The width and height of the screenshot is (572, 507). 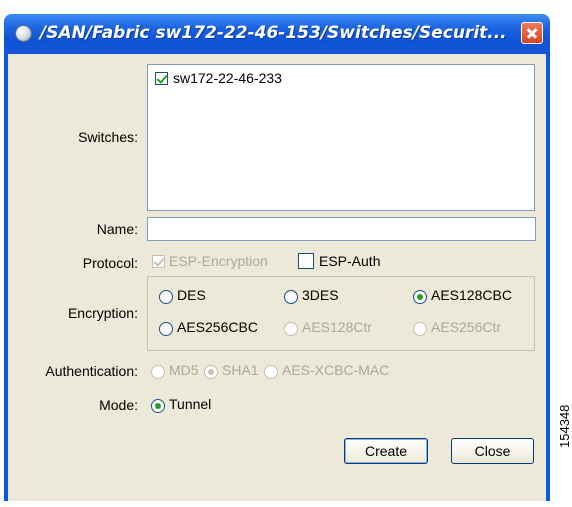 I want to click on 3des-label: 3DES, so click(x=320, y=295).